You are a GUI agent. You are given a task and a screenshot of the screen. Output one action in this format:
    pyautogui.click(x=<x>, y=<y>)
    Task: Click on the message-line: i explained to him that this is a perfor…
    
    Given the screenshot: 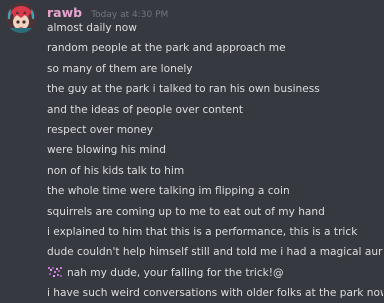 What is the action you would take?
    pyautogui.click(x=202, y=231)
    